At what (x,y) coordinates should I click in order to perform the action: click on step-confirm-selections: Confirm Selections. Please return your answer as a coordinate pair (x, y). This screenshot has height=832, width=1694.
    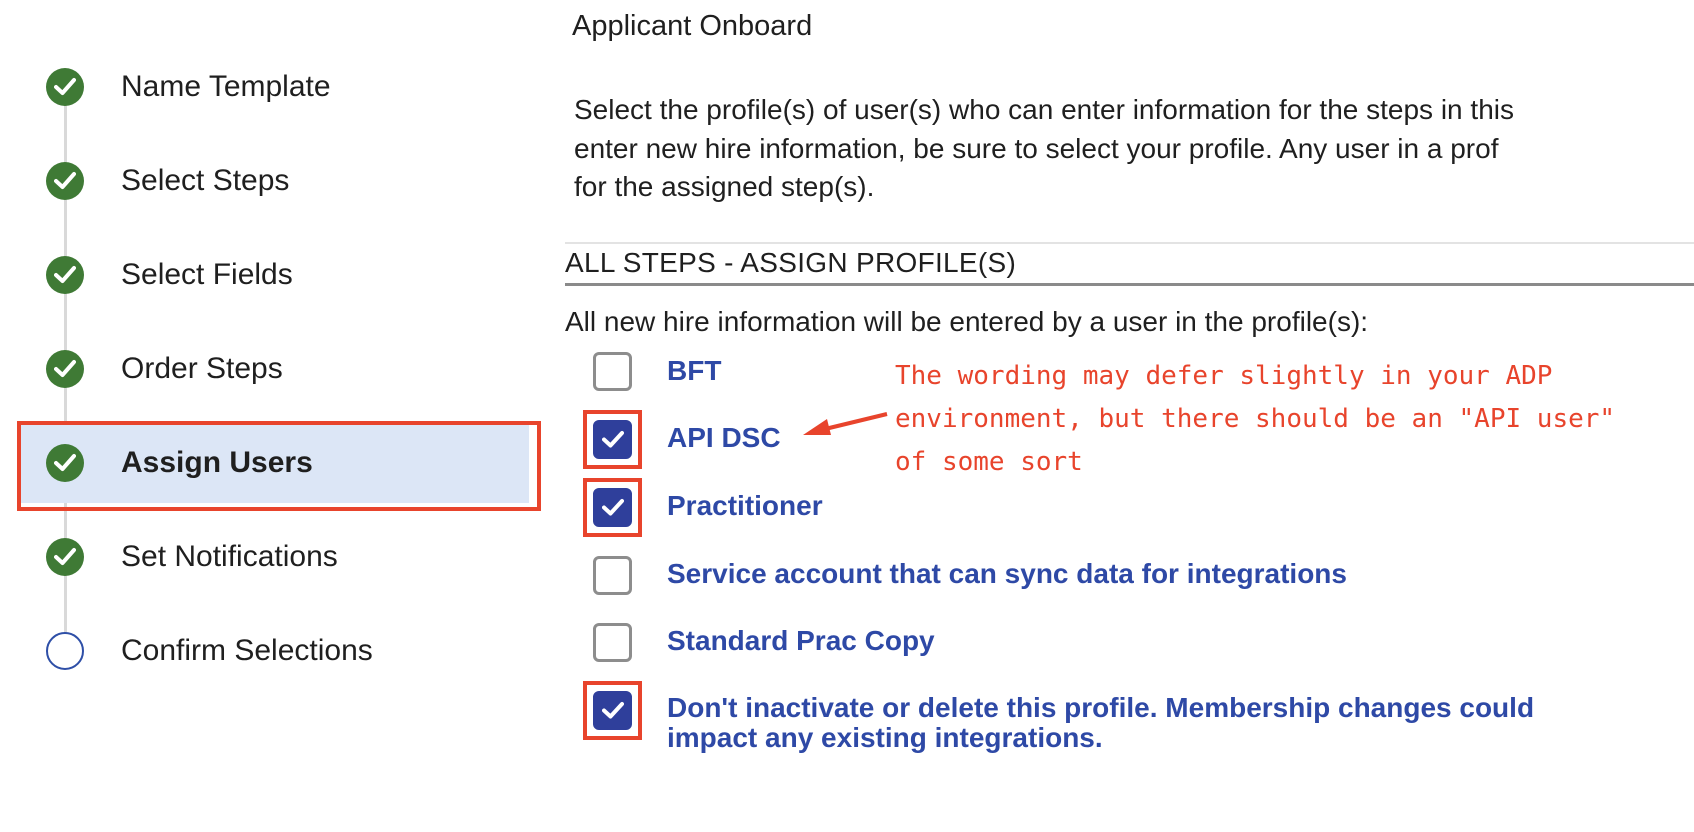
    Looking at the image, I should click on (280, 651).